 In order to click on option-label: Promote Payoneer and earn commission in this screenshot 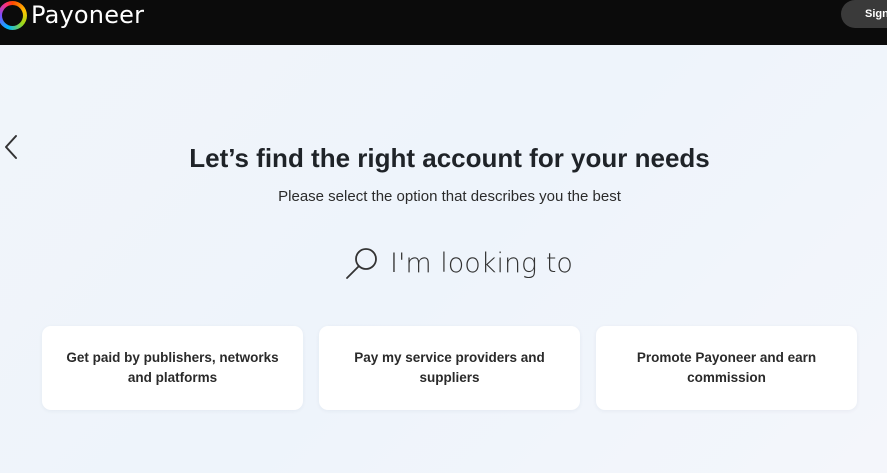, I will do `click(726, 367)`.